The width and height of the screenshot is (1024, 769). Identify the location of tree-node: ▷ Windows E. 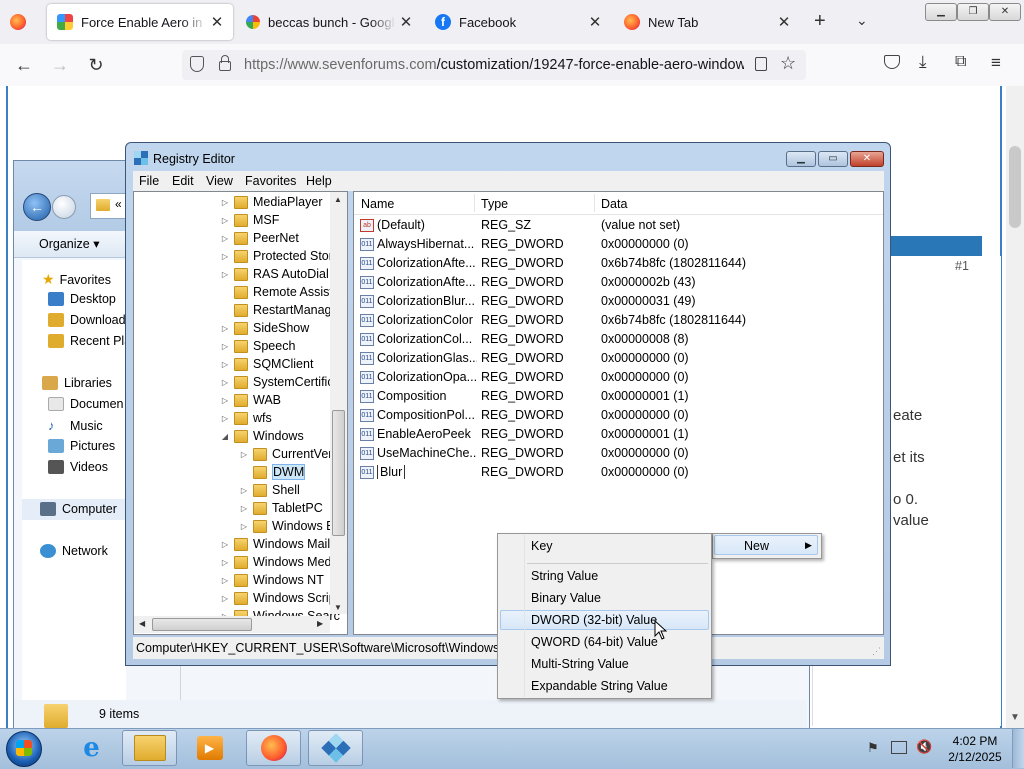
(237, 526).